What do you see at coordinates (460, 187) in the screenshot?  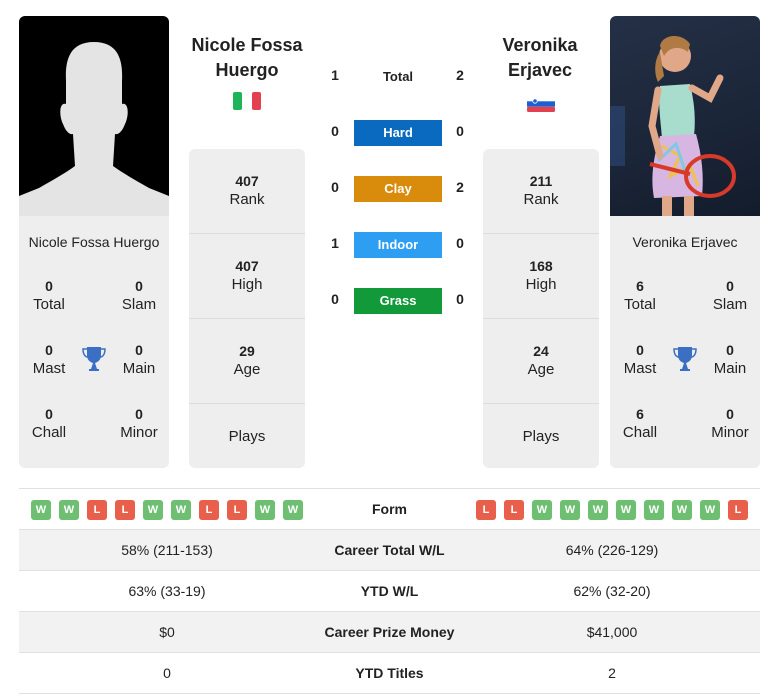 I see `h2h-clay-p2: 2` at bounding box center [460, 187].